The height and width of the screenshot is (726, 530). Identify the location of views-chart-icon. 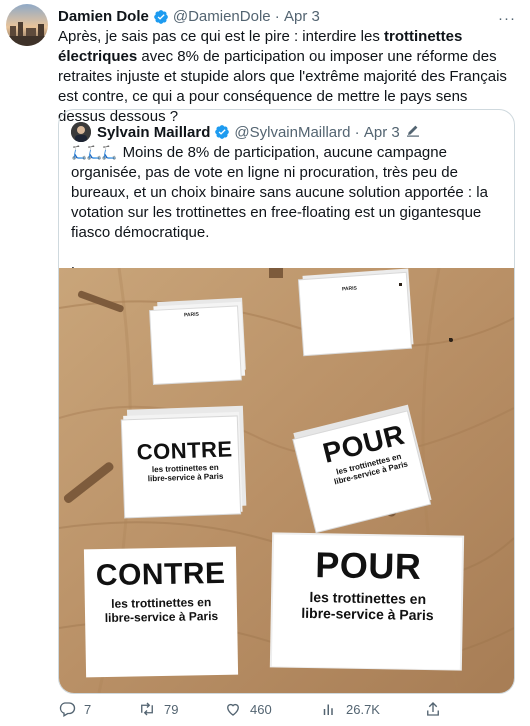
(328, 709).